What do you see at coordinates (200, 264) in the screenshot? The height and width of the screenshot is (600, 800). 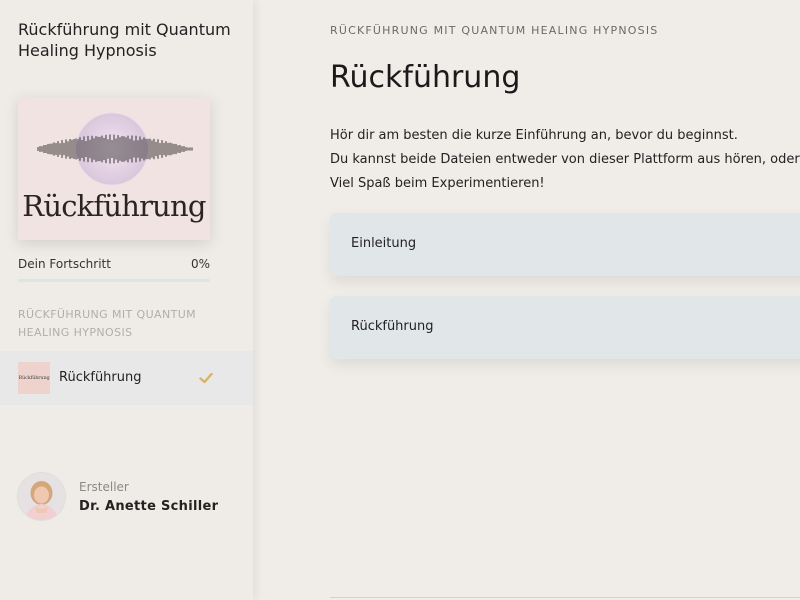 I see `progress-value: 0%` at bounding box center [200, 264].